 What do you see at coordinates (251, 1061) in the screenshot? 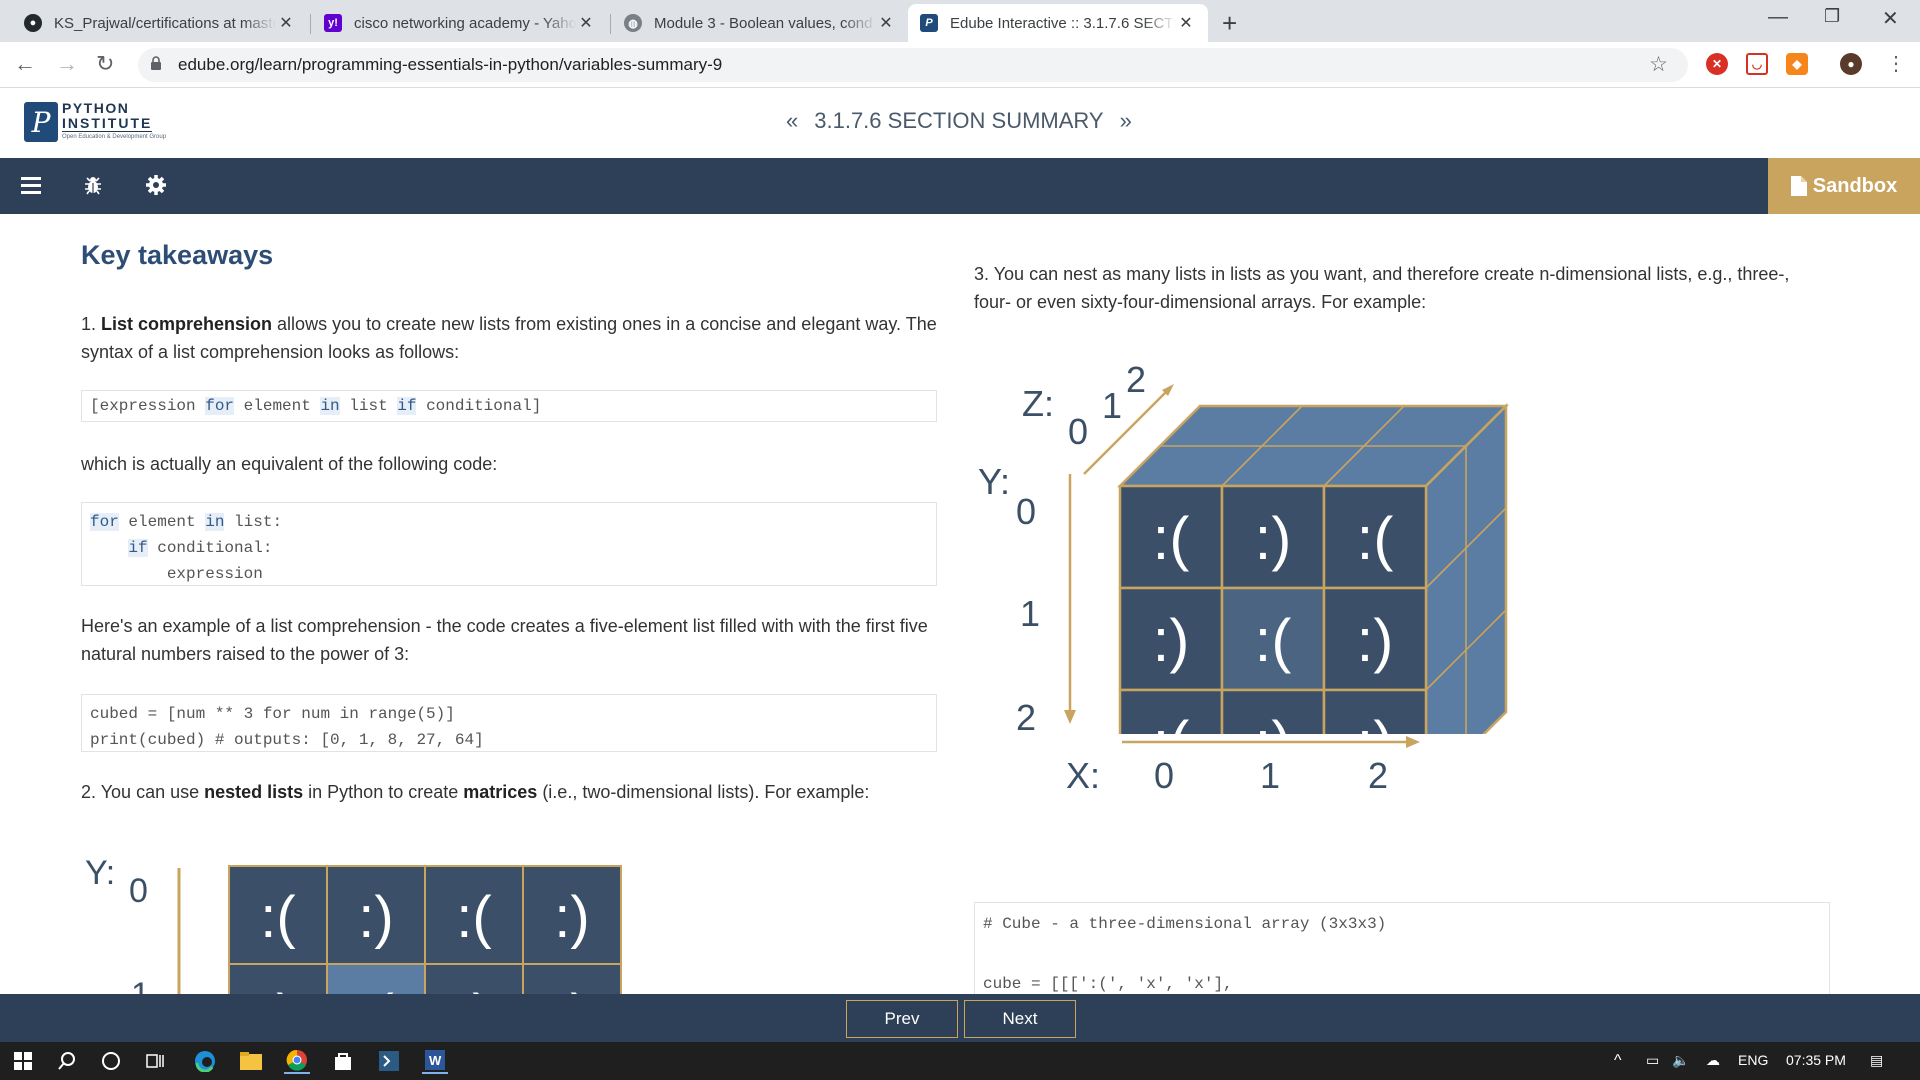
I see `file-explorer-icon` at bounding box center [251, 1061].